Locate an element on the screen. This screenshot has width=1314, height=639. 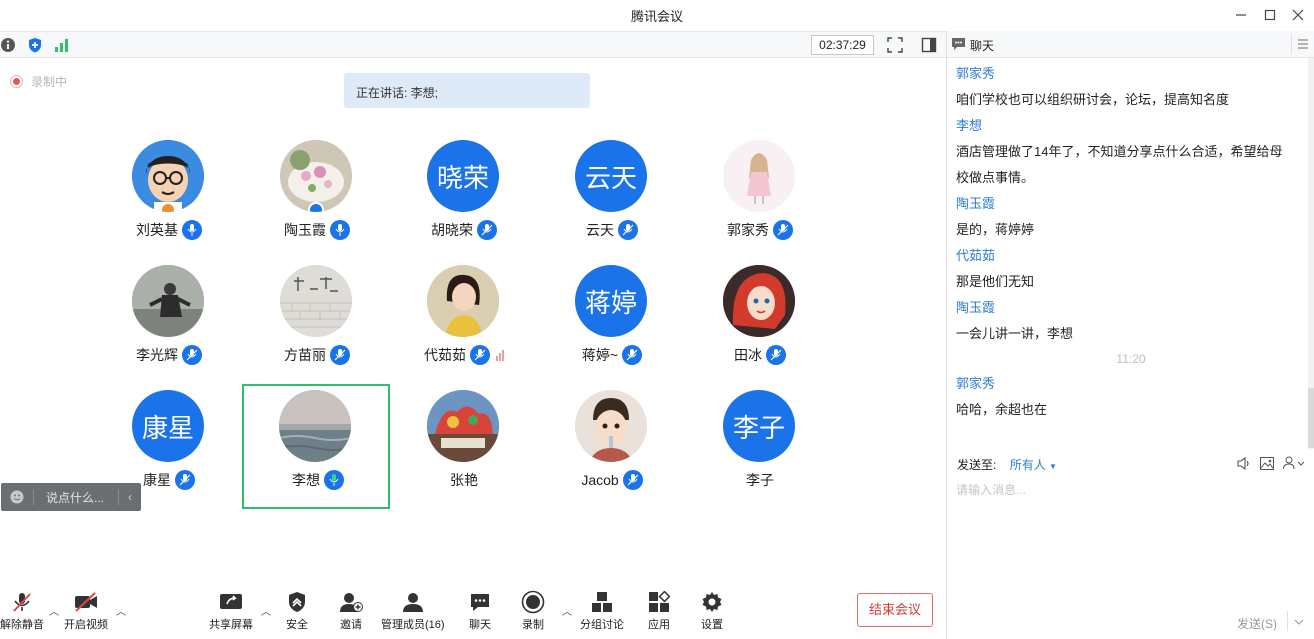
recording-dot-icon is located at coordinates (16, 81).